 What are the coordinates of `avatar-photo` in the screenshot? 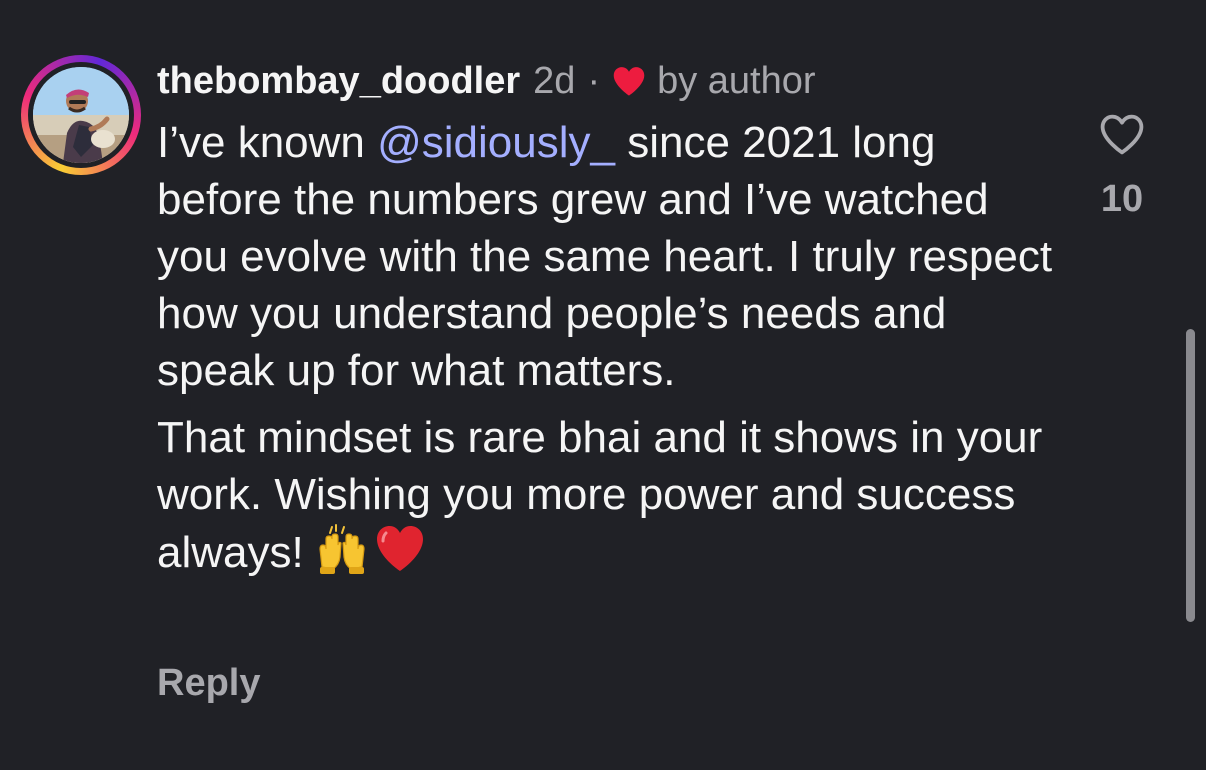 It's located at (81, 115).